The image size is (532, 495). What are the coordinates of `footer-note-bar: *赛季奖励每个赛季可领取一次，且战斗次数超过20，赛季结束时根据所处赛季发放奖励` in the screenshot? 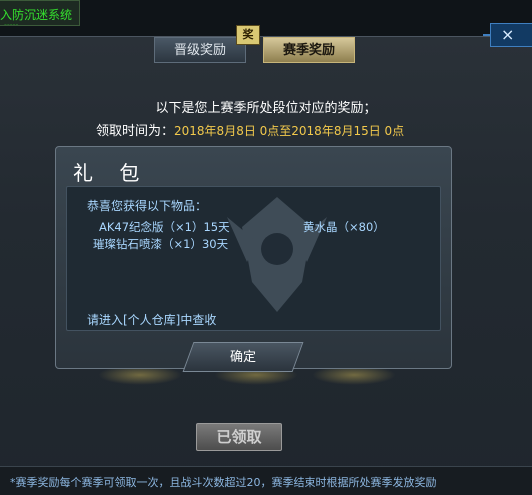 It's located at (266, 480).